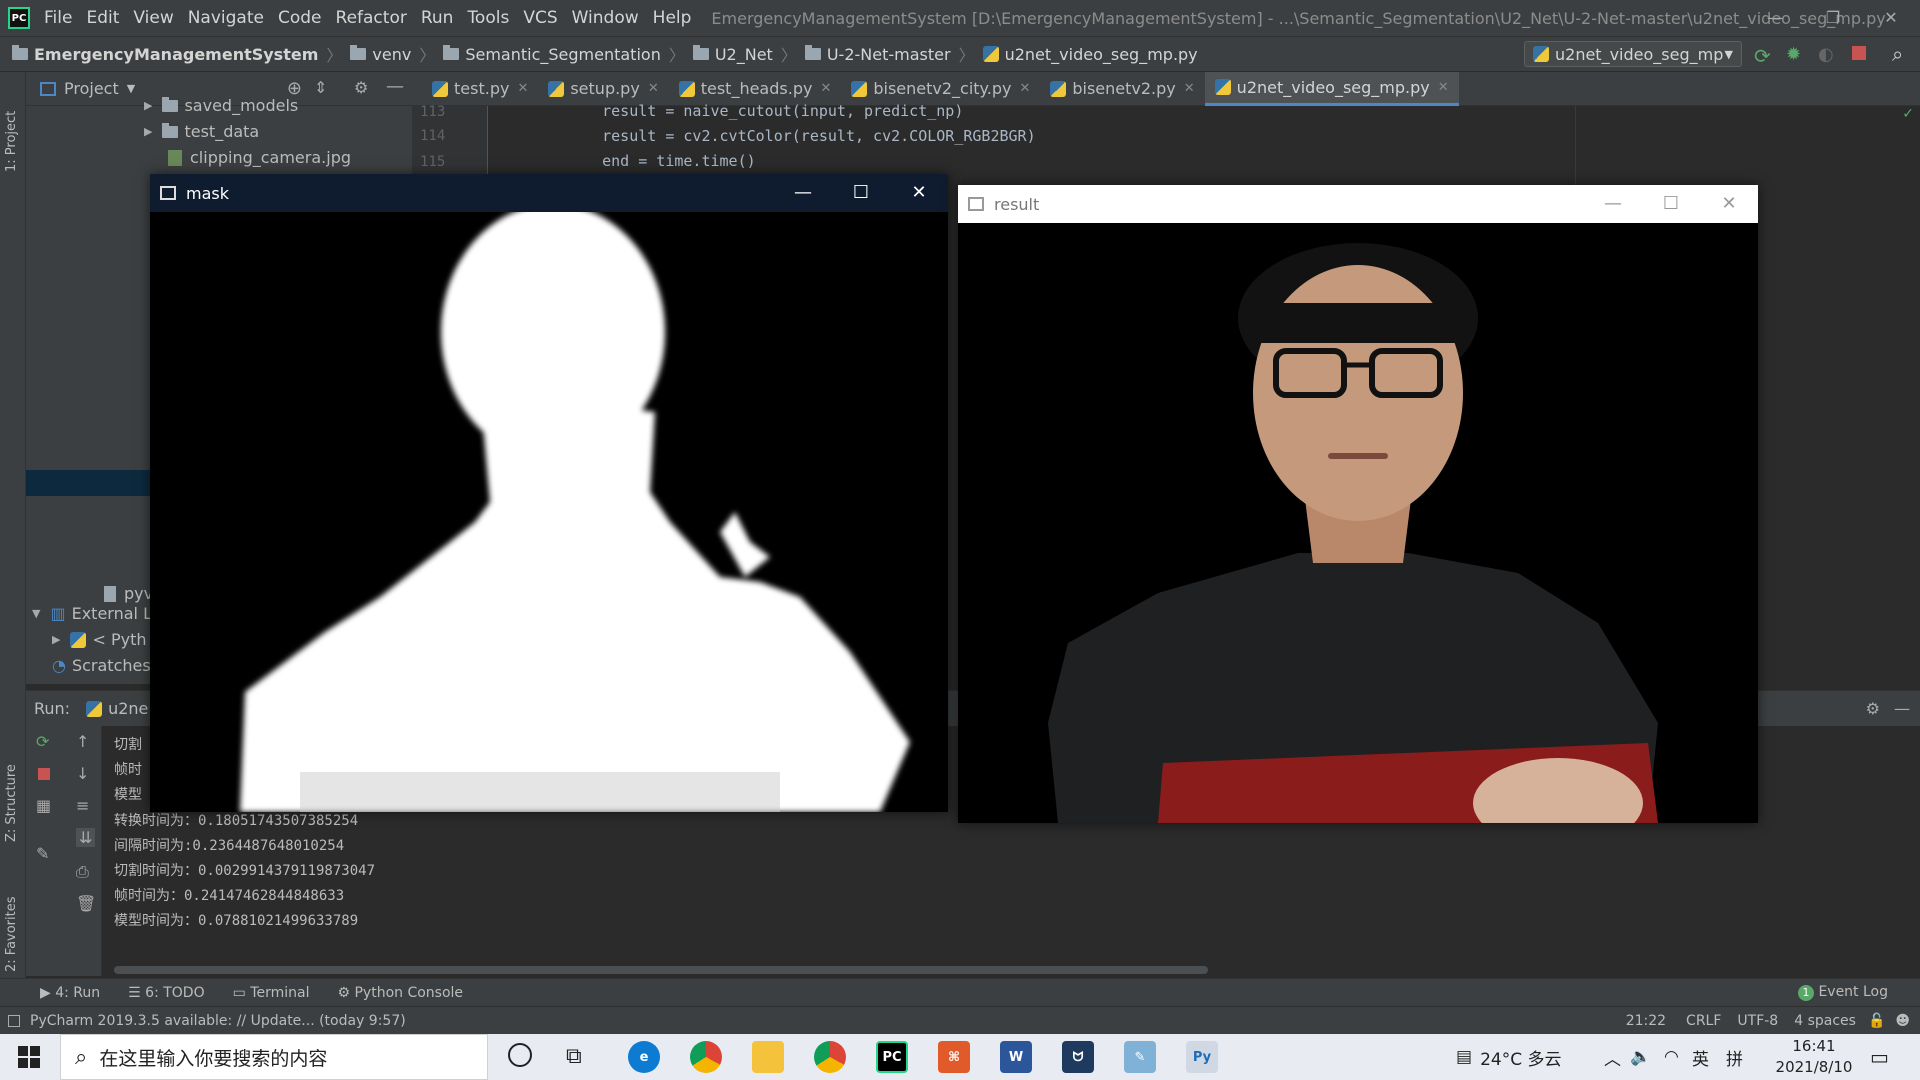 This screenshot has height=1080, width=1920. I want to click on debug-icon: ✹, so click(1793, 54).